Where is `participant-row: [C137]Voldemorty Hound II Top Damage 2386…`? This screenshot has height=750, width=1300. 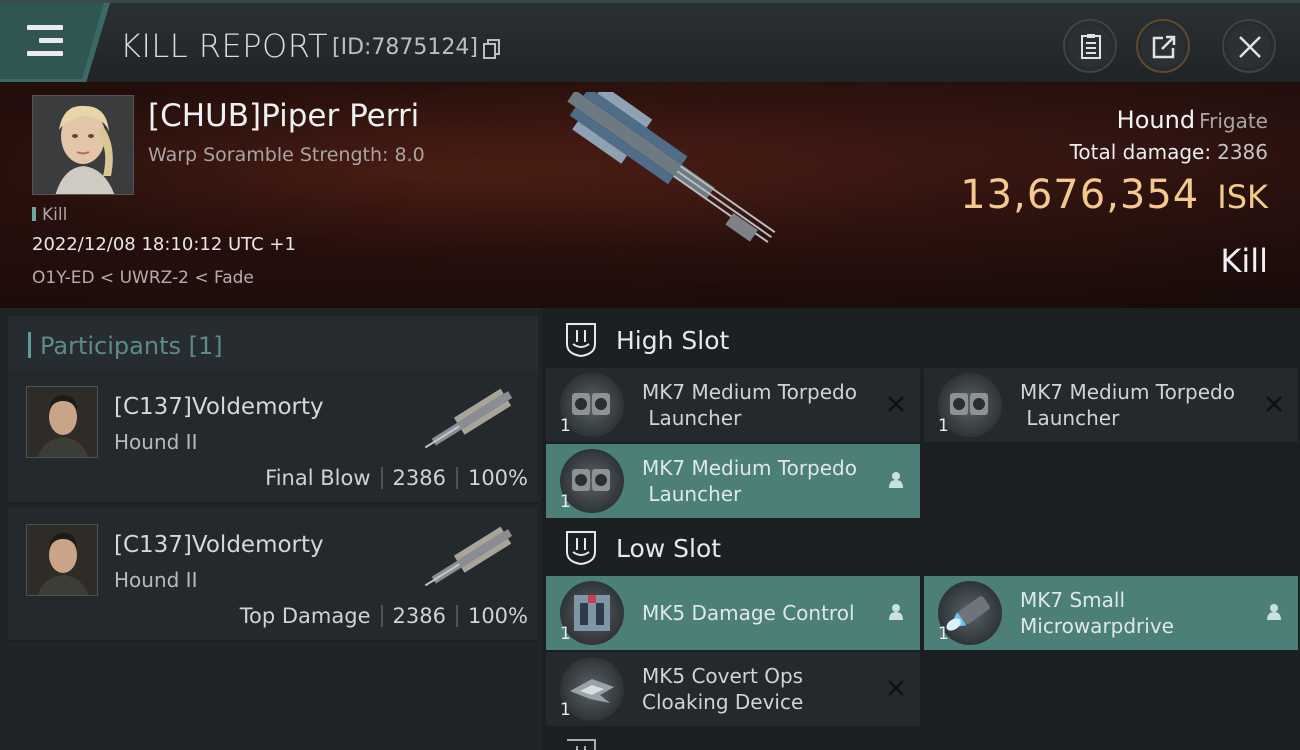 participant-row: [C137]Voldemorty Hound II Top Damage 2386… is located at coordinates (273, 575).